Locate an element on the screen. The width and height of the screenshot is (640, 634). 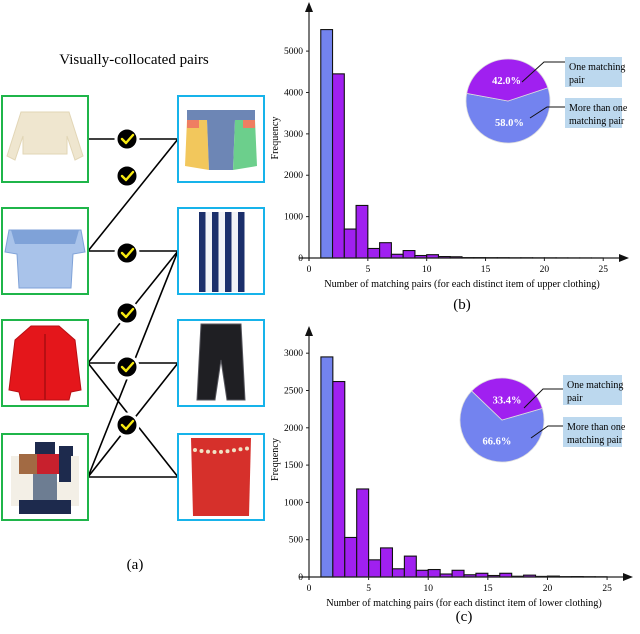
lower-item-colorblock-denim-shorts is located at coordinates (221, 139).